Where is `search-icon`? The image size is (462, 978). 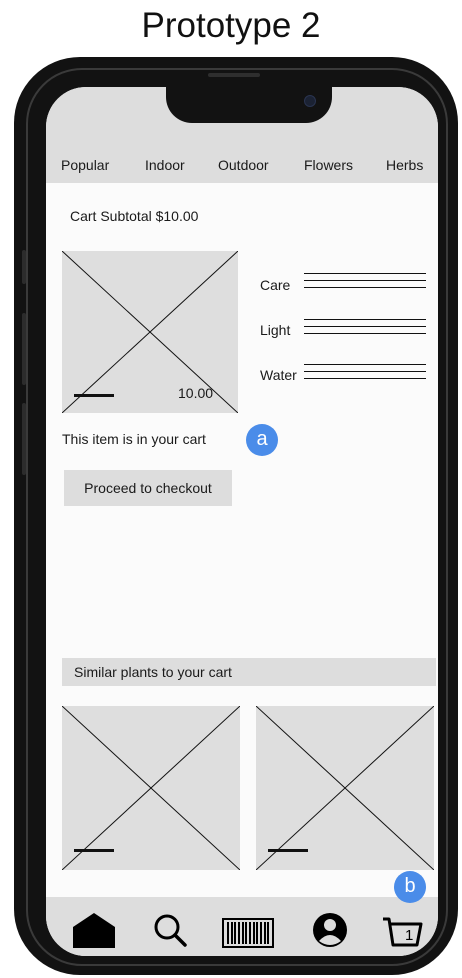 search-icon is located at coordinates (171, 930).